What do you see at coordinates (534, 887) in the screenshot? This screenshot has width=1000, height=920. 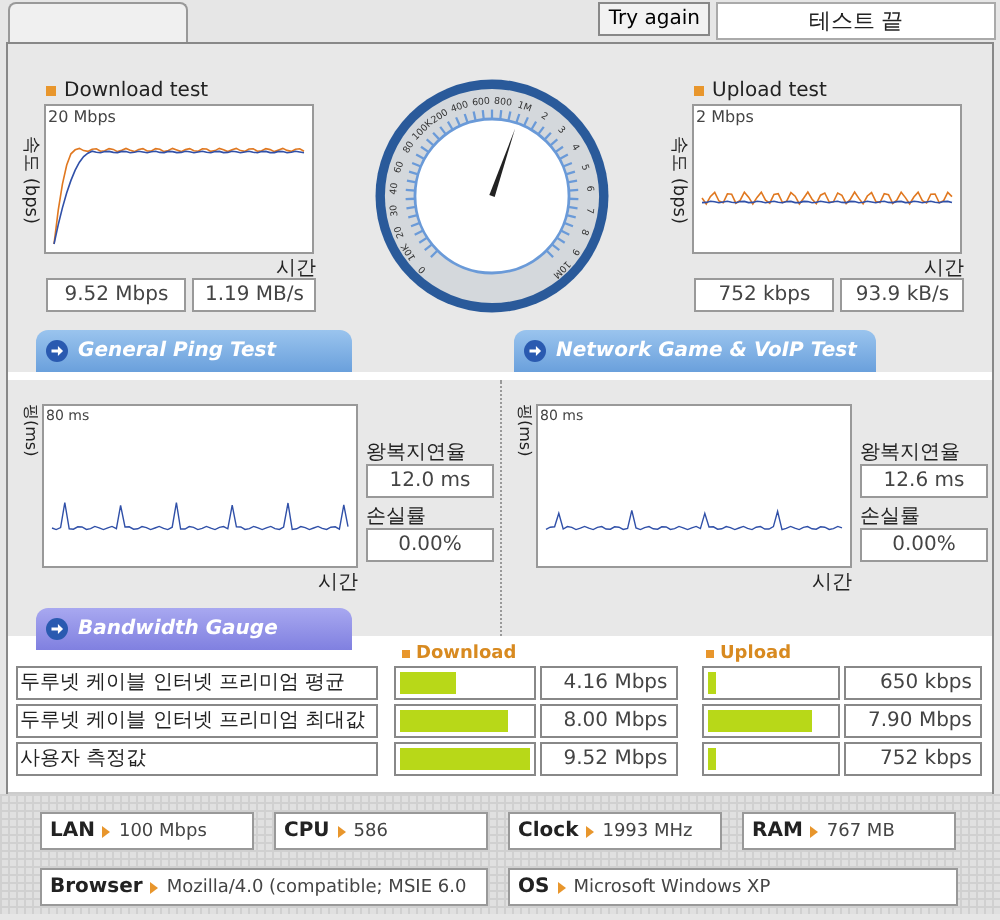 I see `info-label: OS` at bounding box center [534, 887].